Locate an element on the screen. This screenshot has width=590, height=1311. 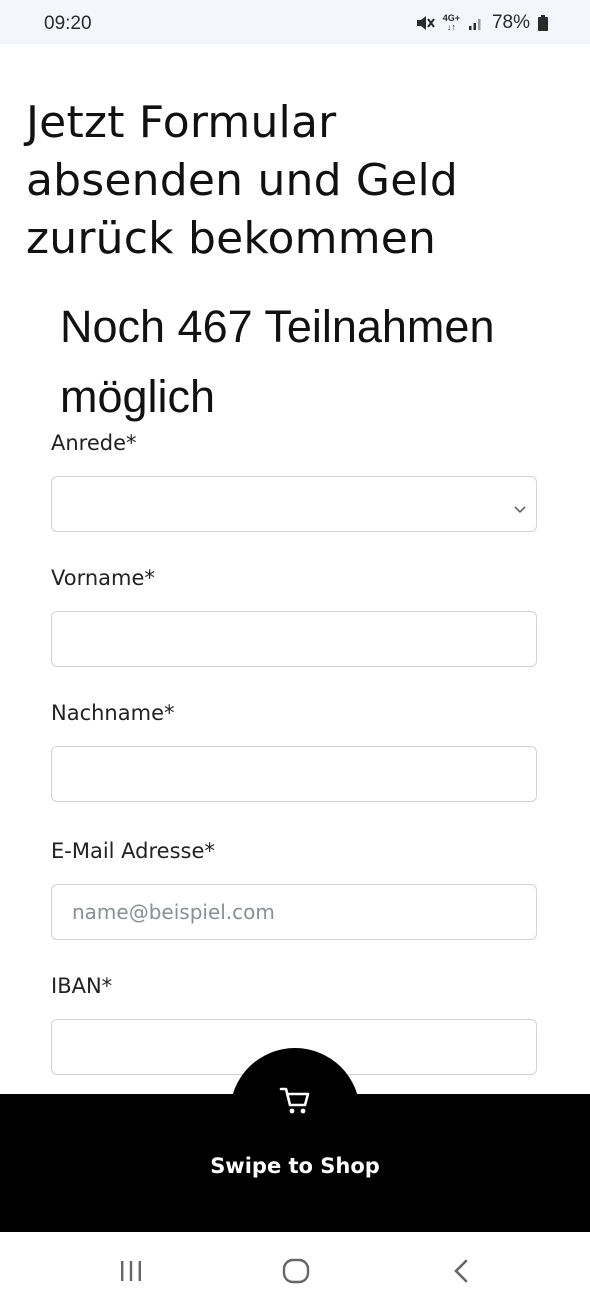
last-name-input is located at coordinates (294, 774).